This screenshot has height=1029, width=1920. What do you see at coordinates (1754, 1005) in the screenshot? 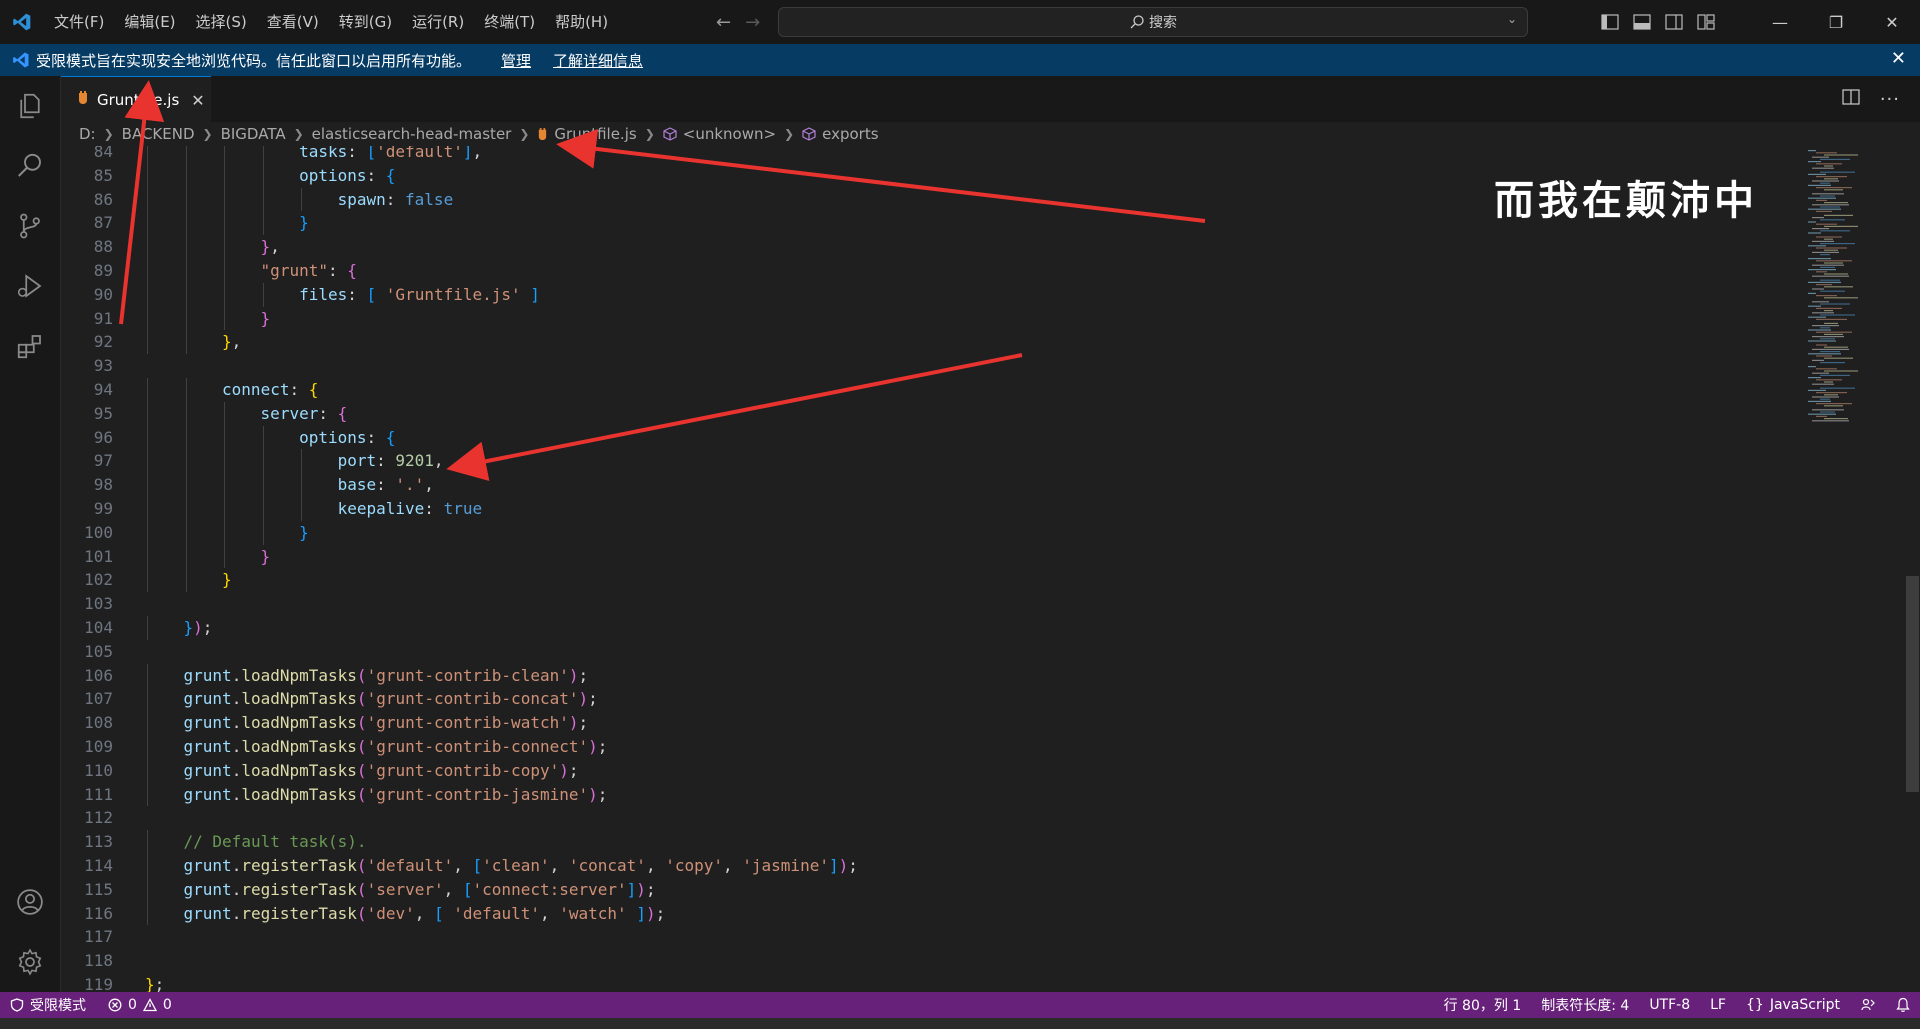
I see `braces-icon: {}` at bounding box center [1754, 1005].